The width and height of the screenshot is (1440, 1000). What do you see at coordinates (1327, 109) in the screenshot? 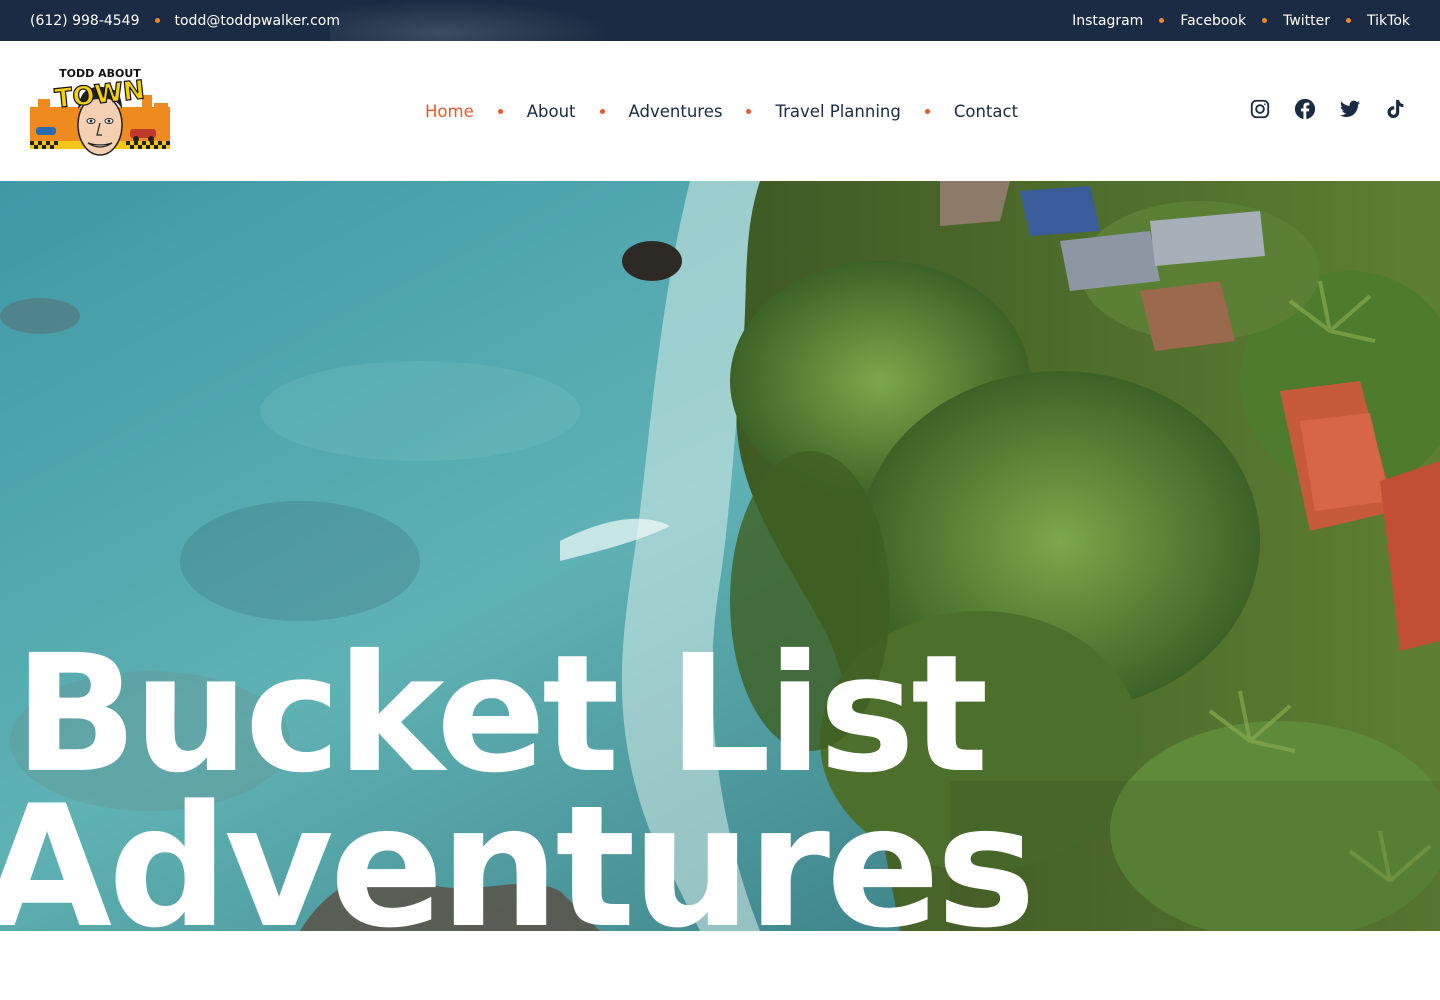
I see `header-social-icons` at bounding box center [1327, 109].